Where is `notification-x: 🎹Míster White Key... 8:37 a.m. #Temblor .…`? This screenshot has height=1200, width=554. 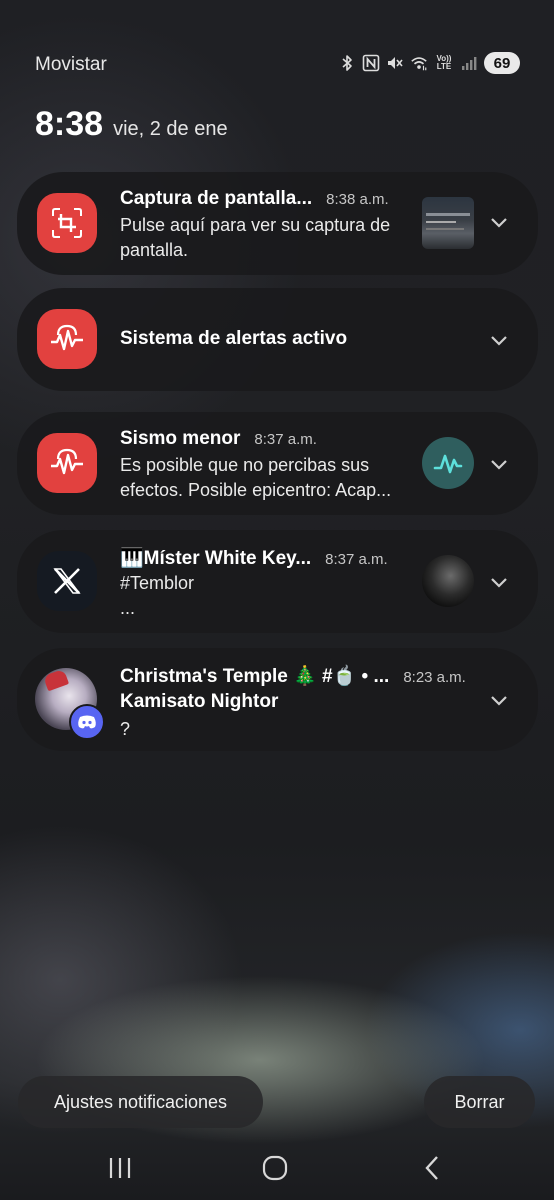 notification-x: 🎹Míster White Key... 8:37 a.m. #Temblor .… is located at coordinates (277, 581).